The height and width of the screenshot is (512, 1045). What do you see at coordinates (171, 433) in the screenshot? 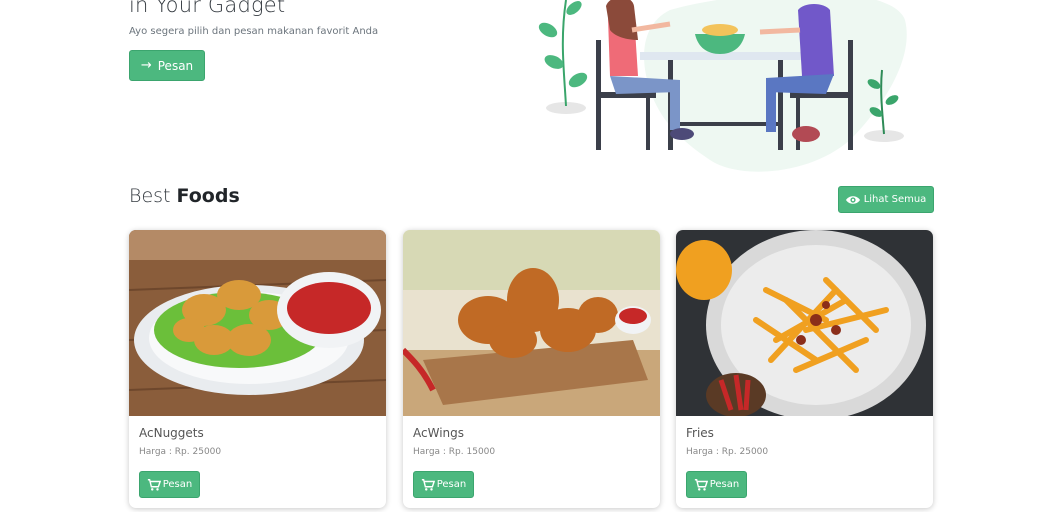
I see `food-name: AcNuggets` at bounding box center [171, 433].